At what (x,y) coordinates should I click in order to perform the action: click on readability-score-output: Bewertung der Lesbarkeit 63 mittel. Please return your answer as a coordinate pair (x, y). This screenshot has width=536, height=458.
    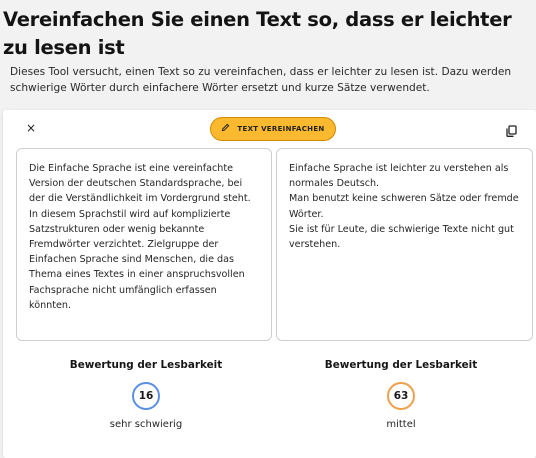
    Looking at the image, I should click on (401, 395).